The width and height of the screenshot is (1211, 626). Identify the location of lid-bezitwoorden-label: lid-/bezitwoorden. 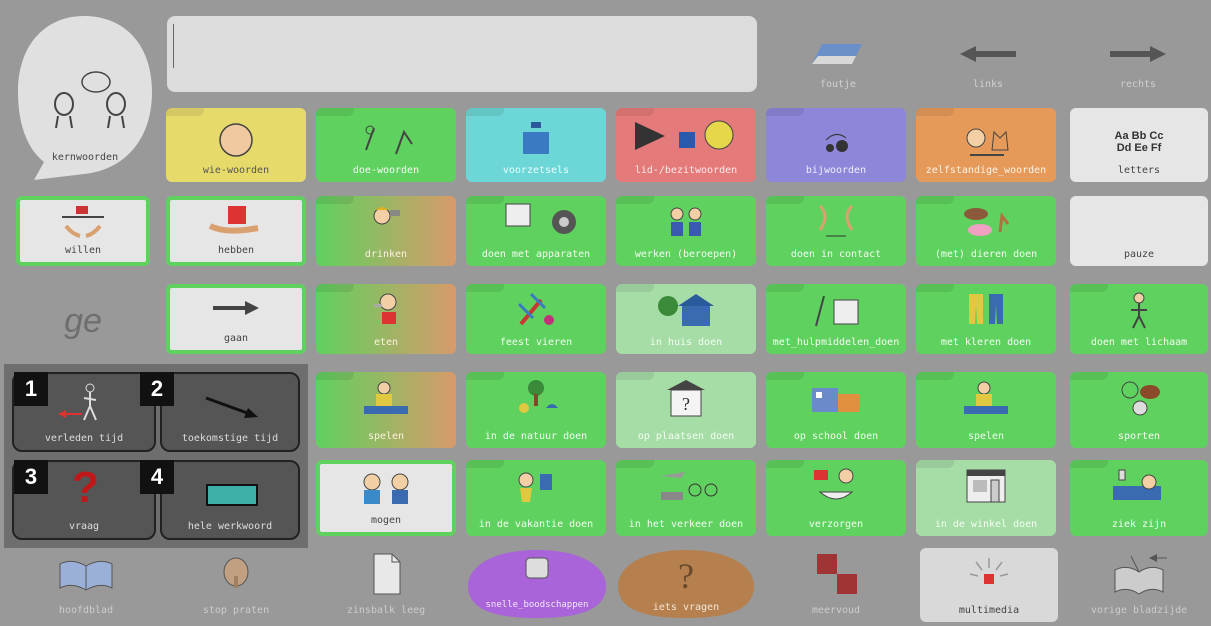
(686, 170).